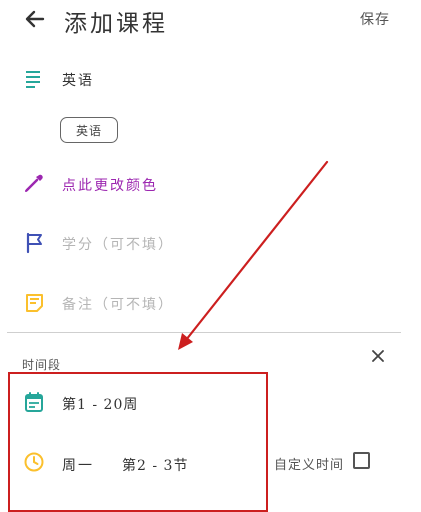 This screenshot has height=512, width=421. I want to click on close-icon, so click(378, 356).